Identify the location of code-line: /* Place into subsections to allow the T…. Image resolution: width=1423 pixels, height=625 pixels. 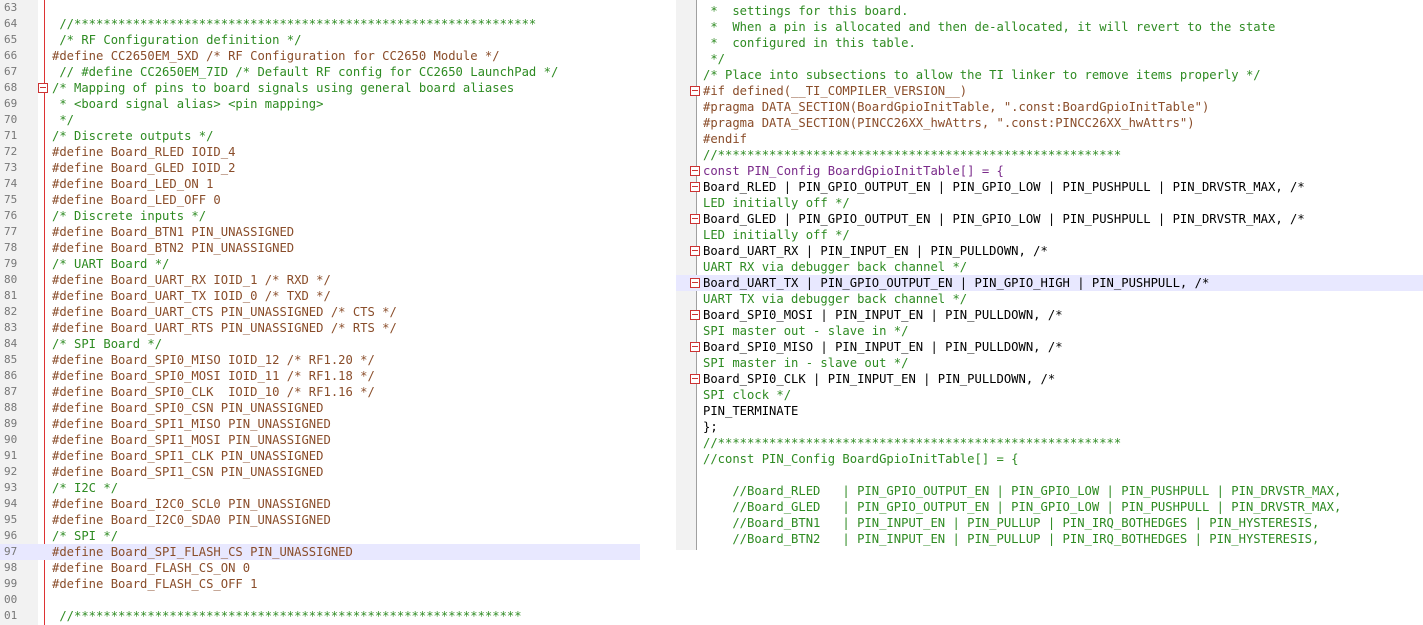
(1049, 75).